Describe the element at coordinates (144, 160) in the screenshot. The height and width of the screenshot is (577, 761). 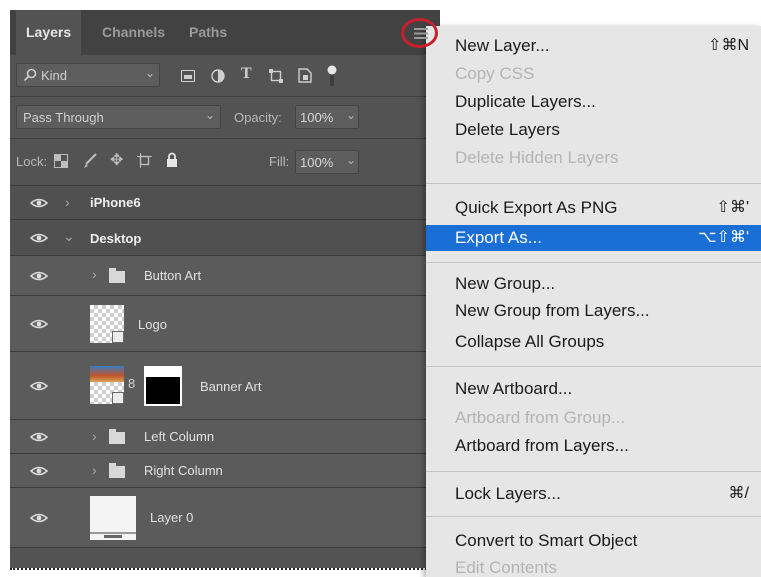
I see `lock-artboard-icon` at that location.